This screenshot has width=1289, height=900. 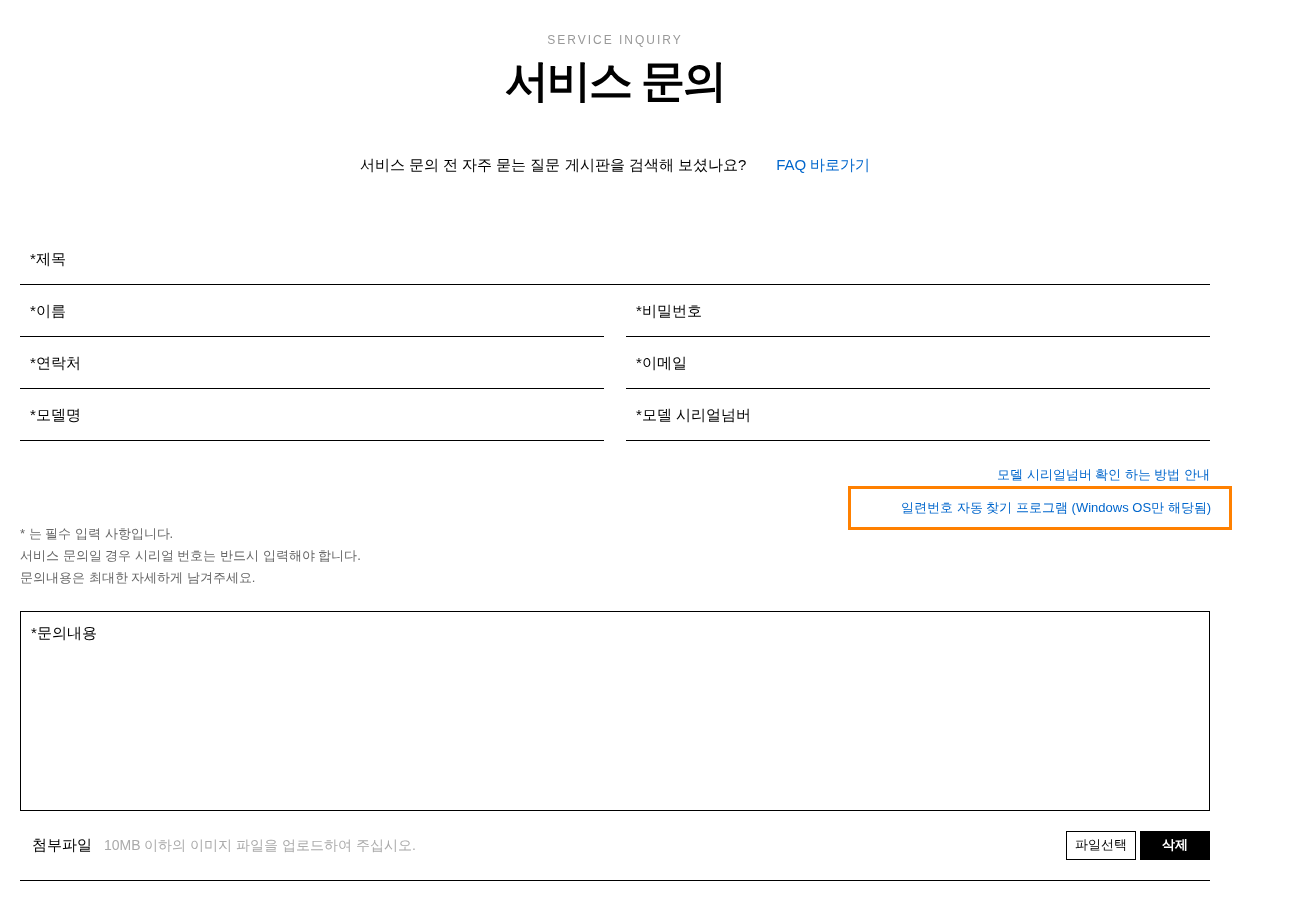 What do you see at coordinates (62, 844) in the screenshot?
I see `attachment-label: 첨부파일` at bounding box center [62, 844].